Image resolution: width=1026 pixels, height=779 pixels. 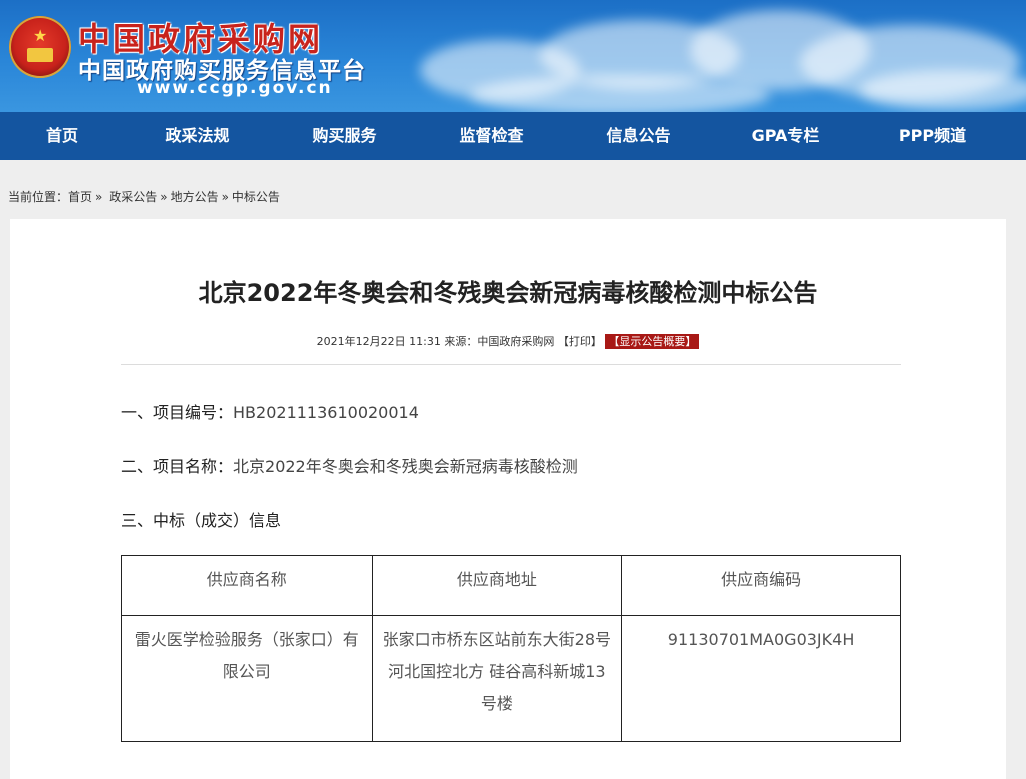 I want to click on supplier-address-cell: 张家口市桥东区站前东大街28号河北国控北方 硅谷高科新城13号楼, so click(x=497, y=678).